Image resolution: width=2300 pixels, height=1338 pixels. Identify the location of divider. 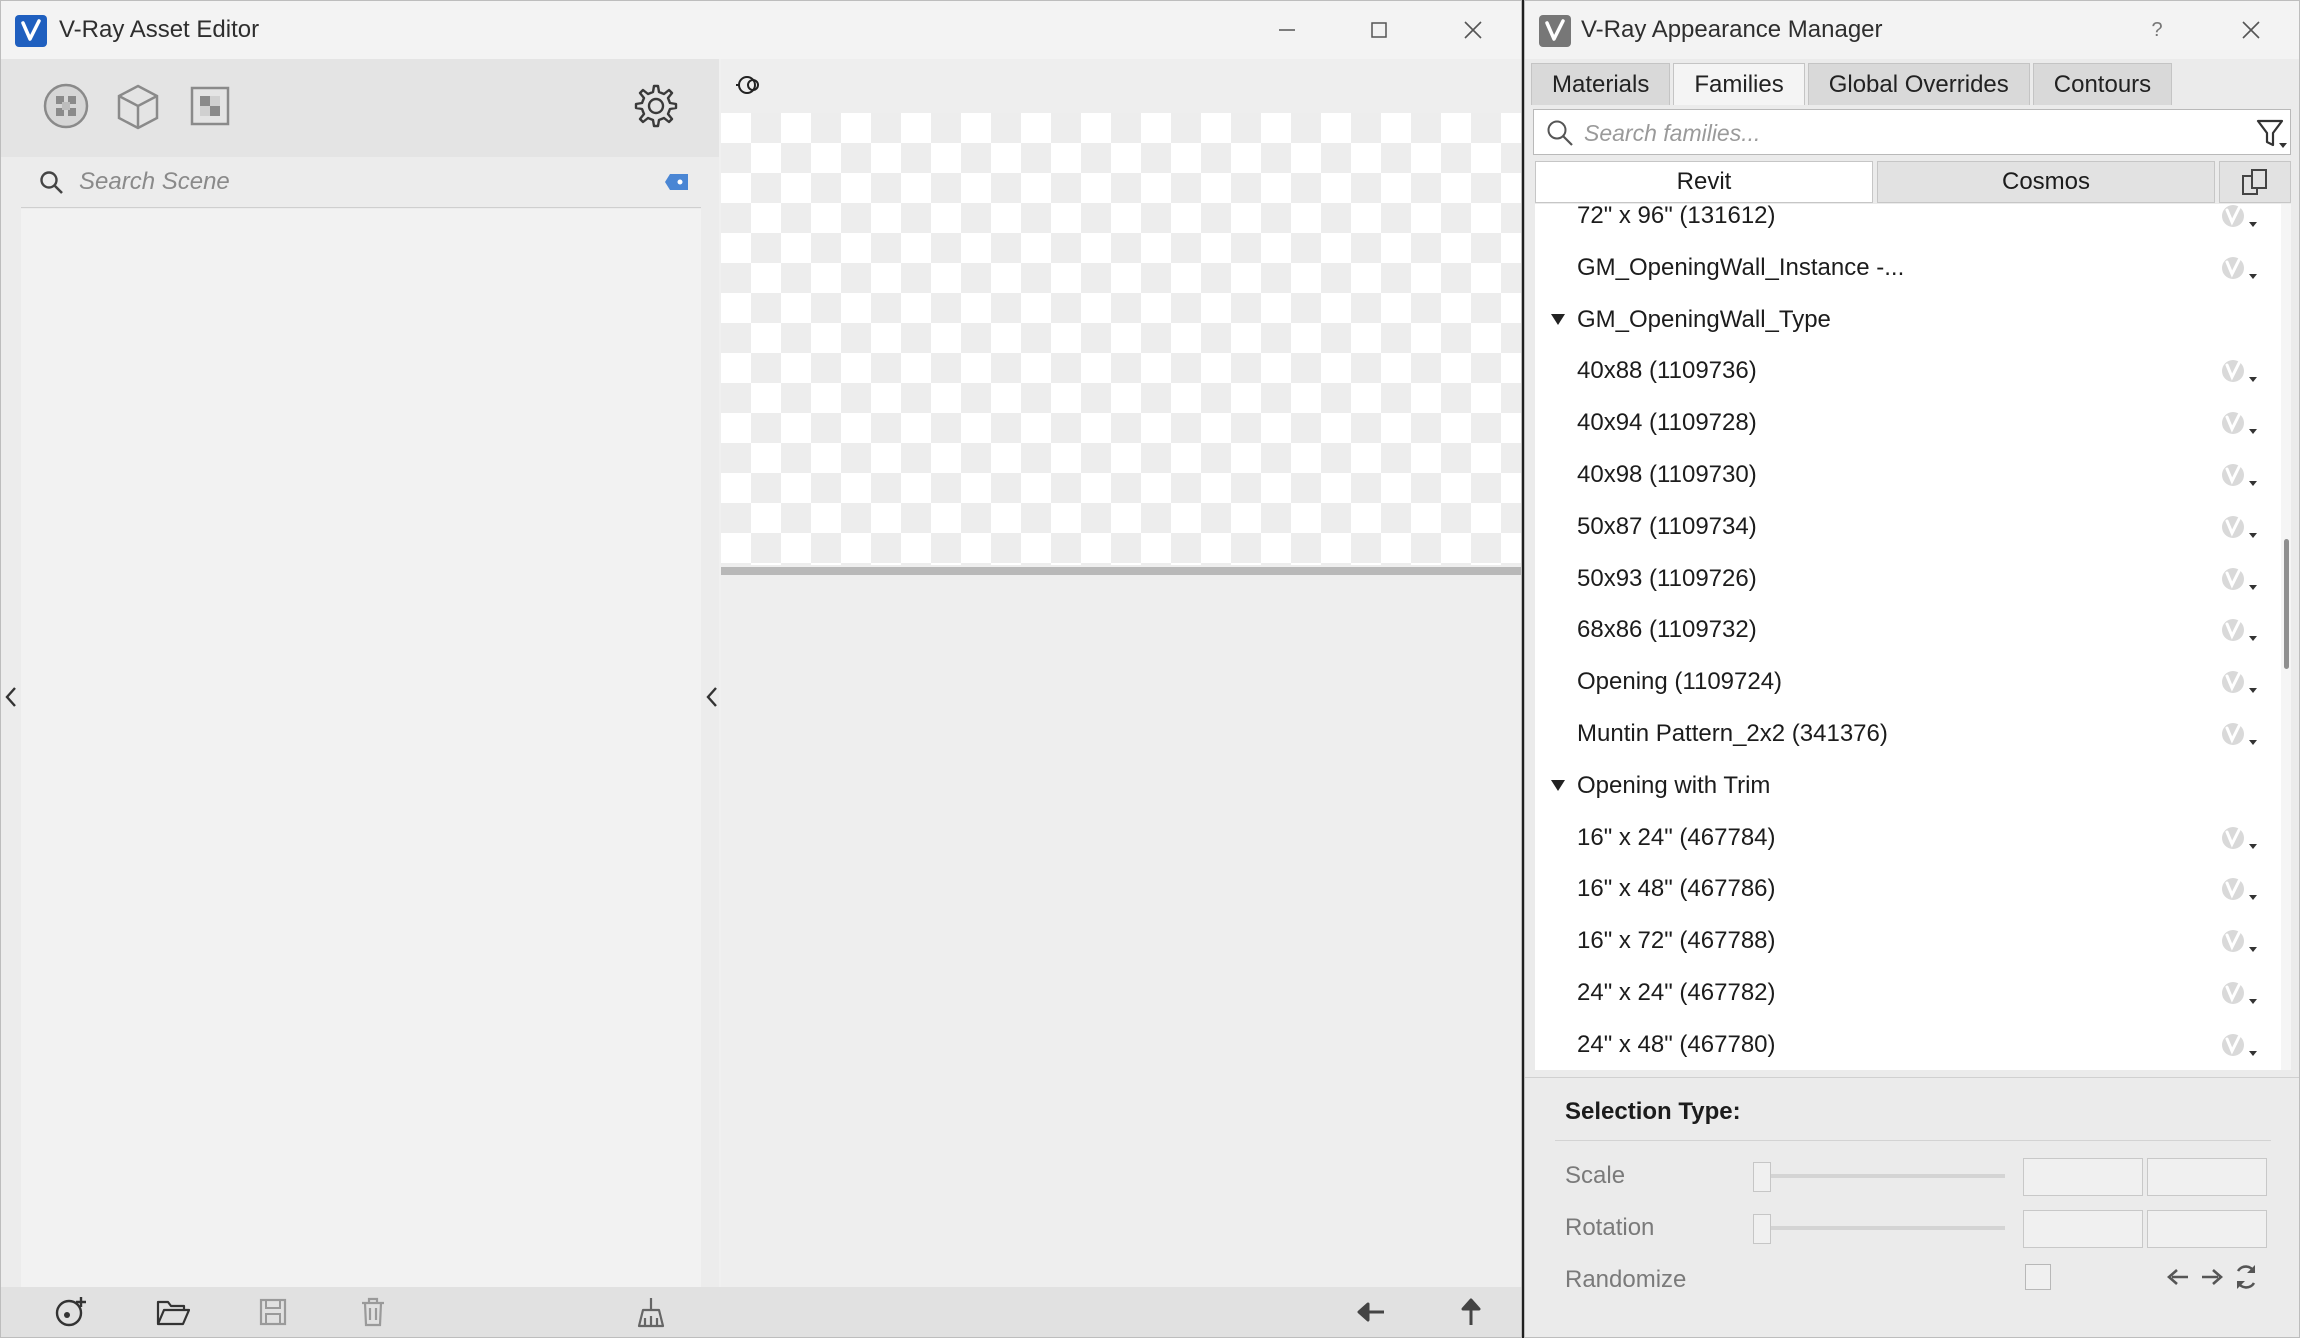
(1913, 1140).